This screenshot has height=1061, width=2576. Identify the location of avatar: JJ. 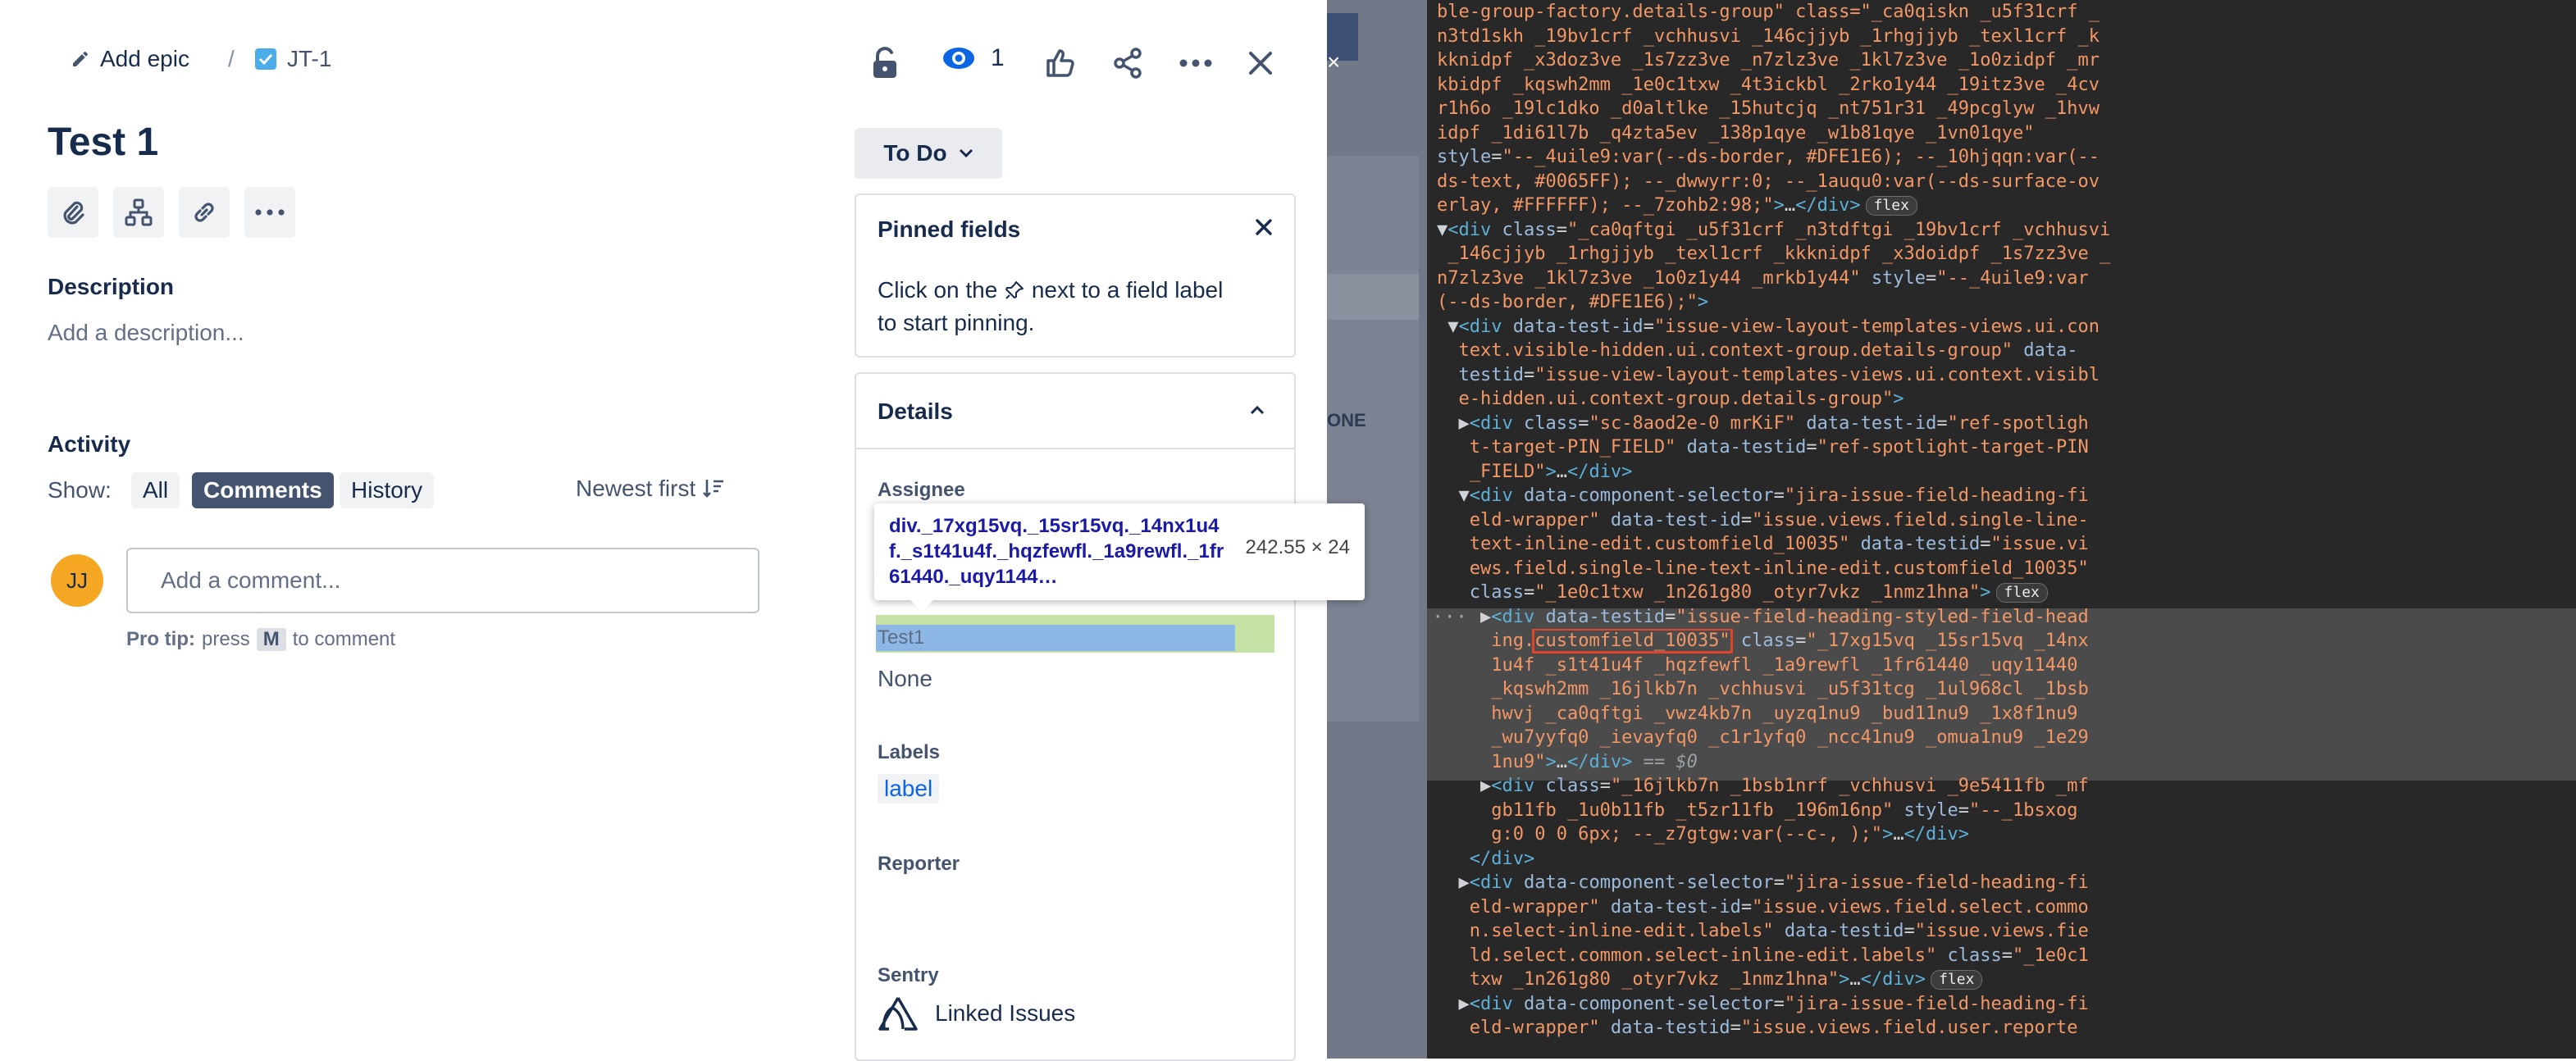
(77, 580).